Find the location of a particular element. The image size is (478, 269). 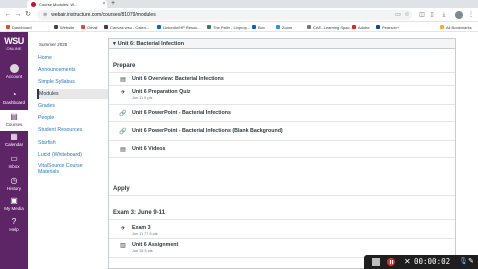

collapse-caret-icon: ▾ is located at coordinates (114, 44).